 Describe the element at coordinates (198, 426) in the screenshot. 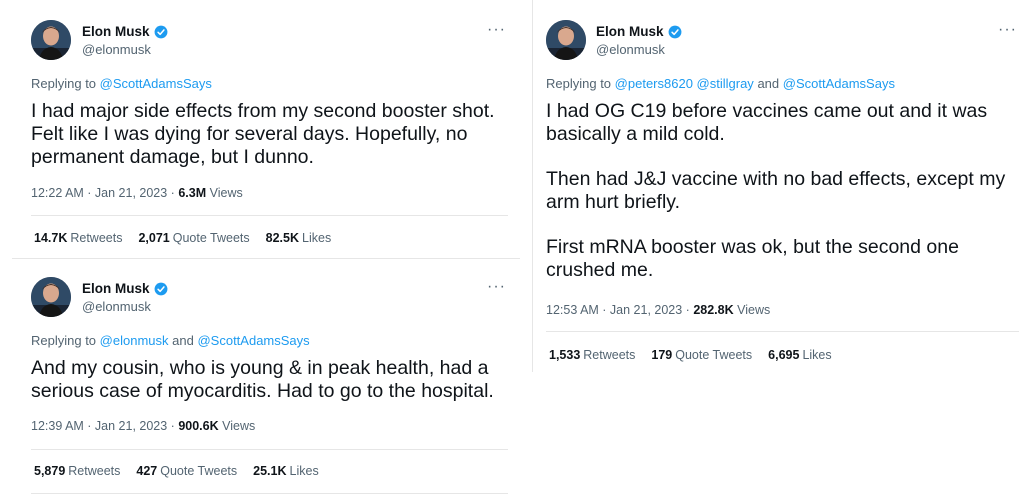

I see `views-count: 900.6K` at that location.